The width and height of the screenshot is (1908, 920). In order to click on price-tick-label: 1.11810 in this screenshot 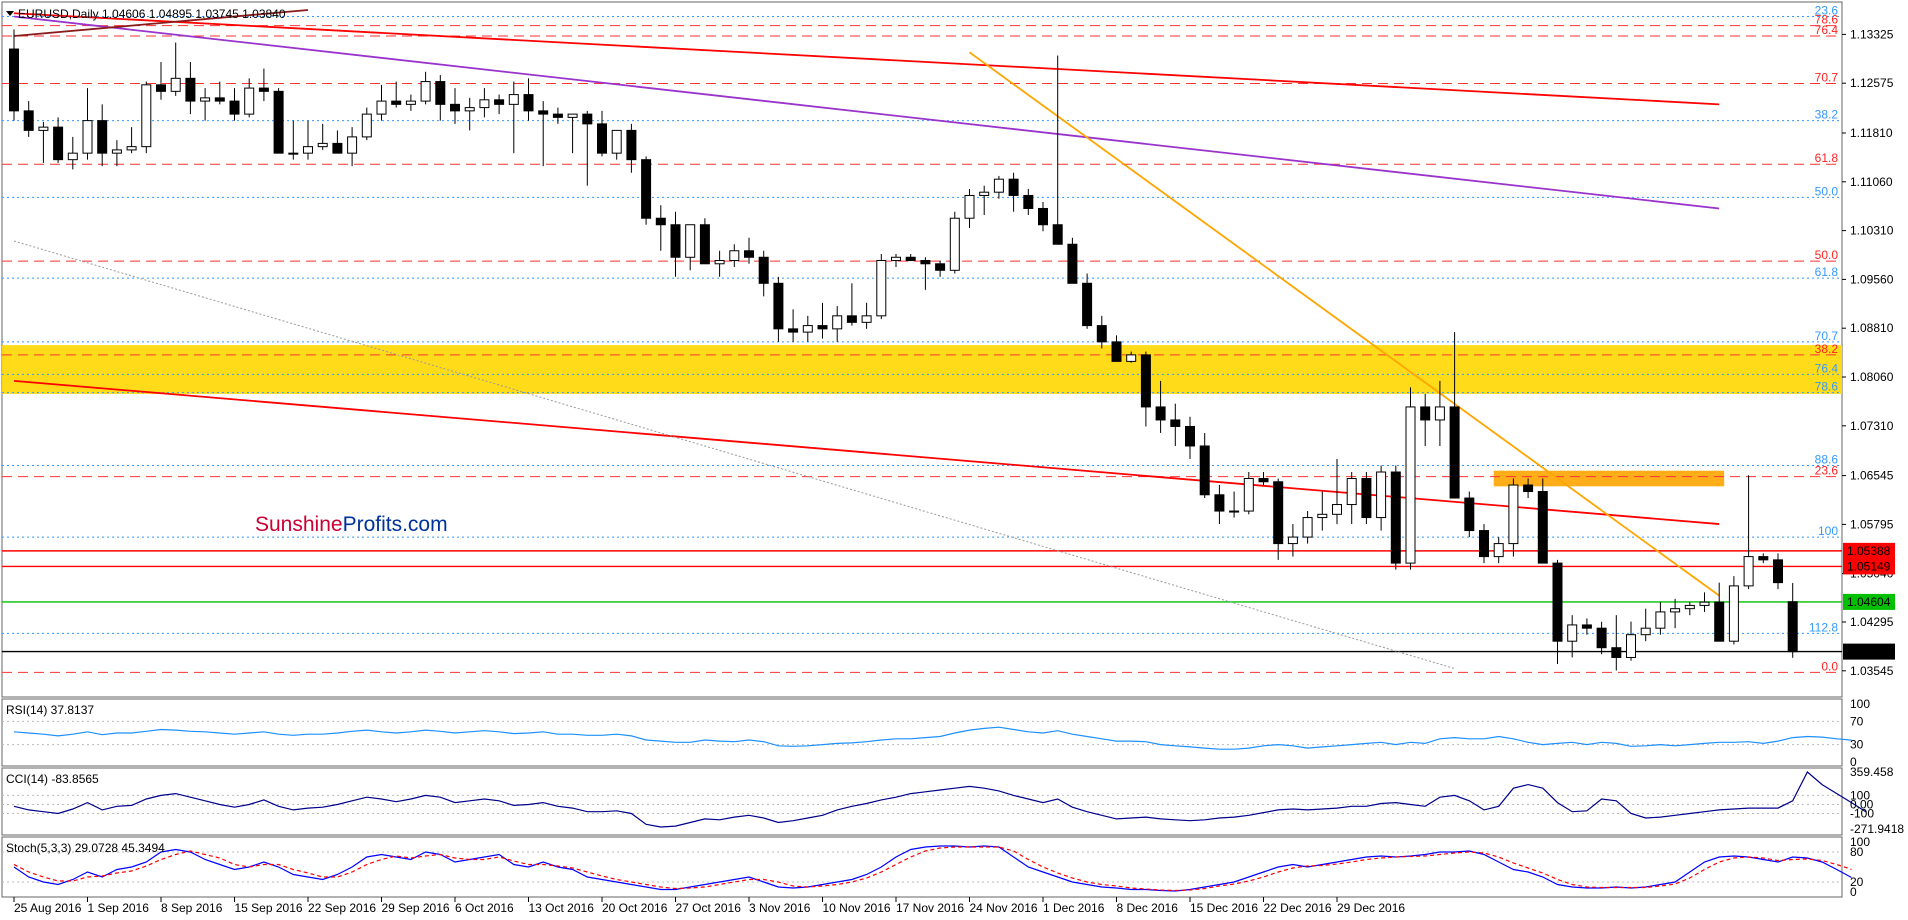, I will do `click(1871, 133)`.